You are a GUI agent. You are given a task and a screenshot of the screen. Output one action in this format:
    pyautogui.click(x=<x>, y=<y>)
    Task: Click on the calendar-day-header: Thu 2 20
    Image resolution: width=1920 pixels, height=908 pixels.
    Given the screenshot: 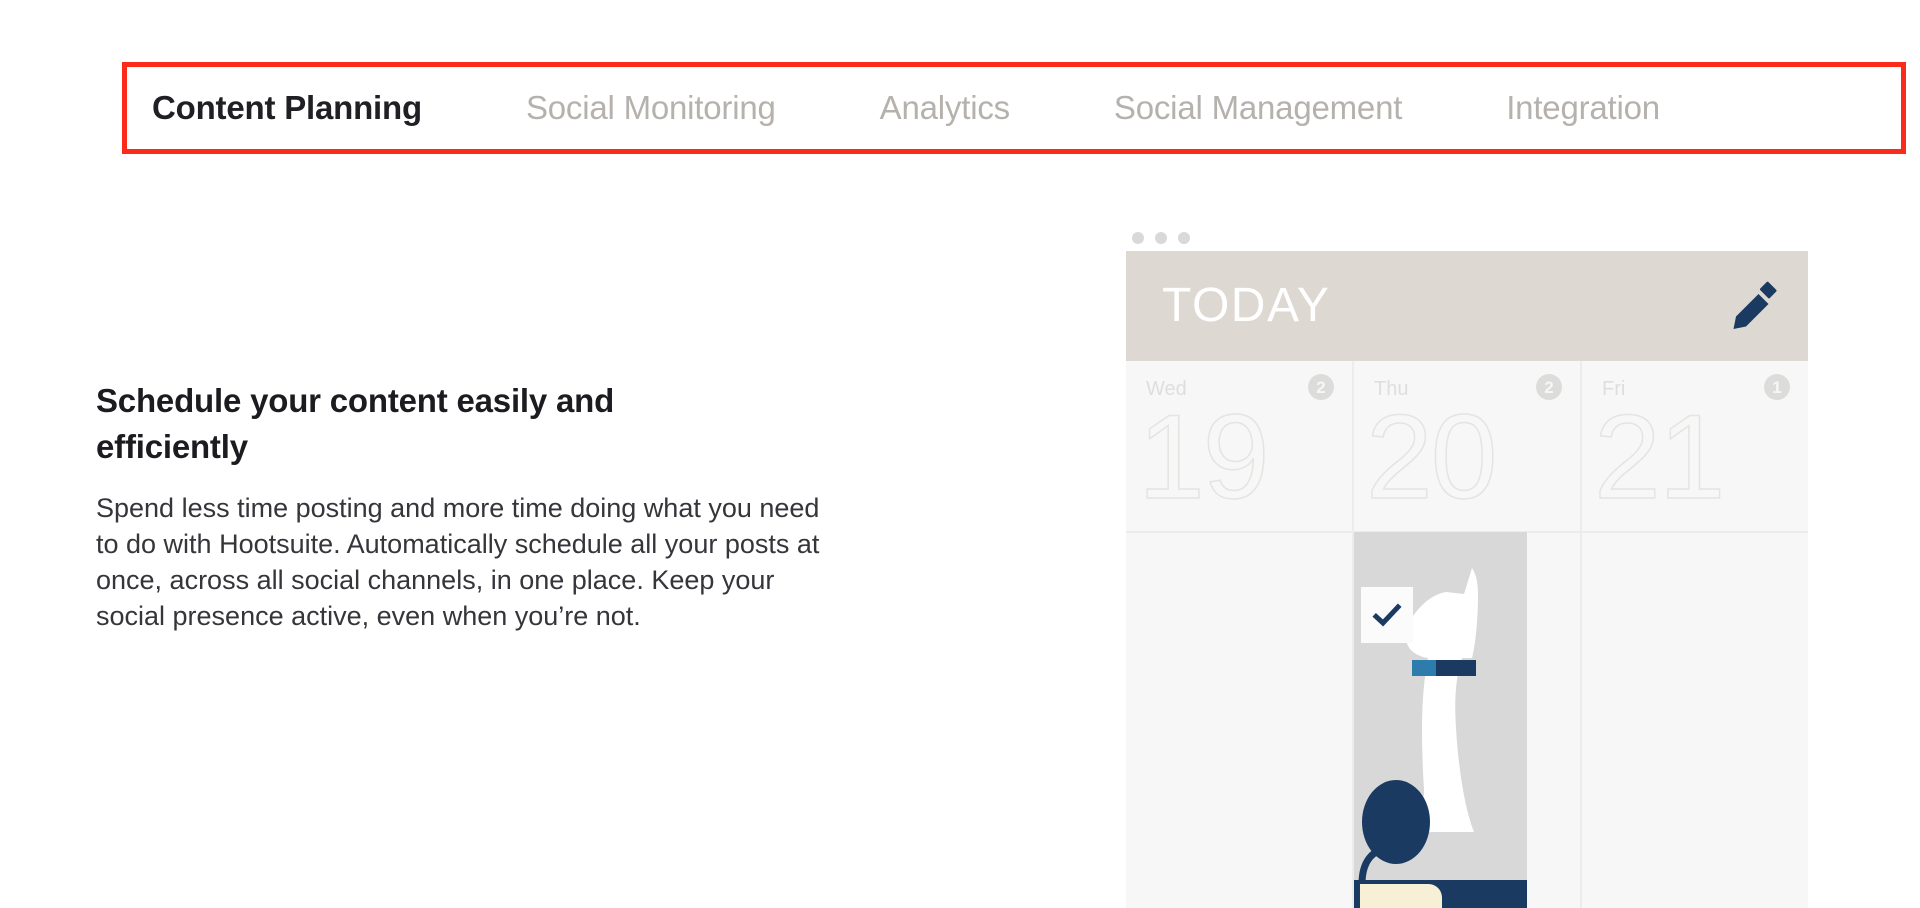 What is the action you would take?
    pyautogui.click(x=1467, y=447)
    